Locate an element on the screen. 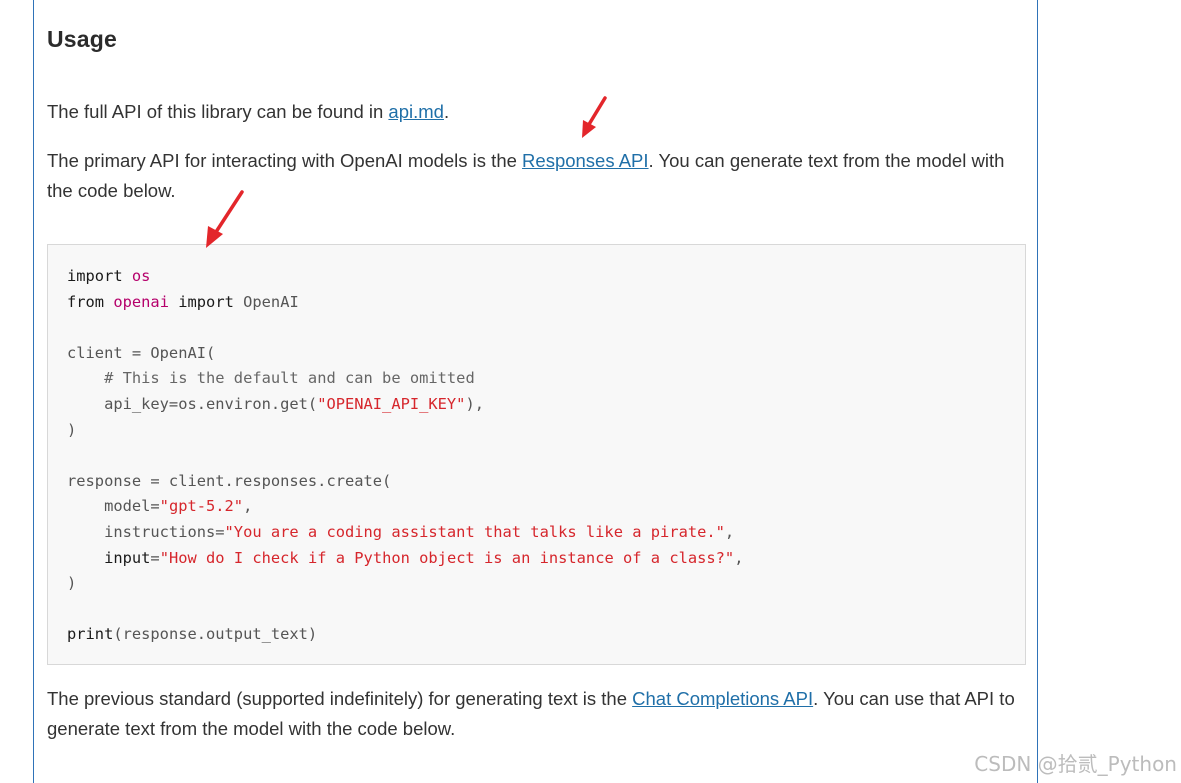  responses-api-link: Responses API is located at coordinates (585, 160).